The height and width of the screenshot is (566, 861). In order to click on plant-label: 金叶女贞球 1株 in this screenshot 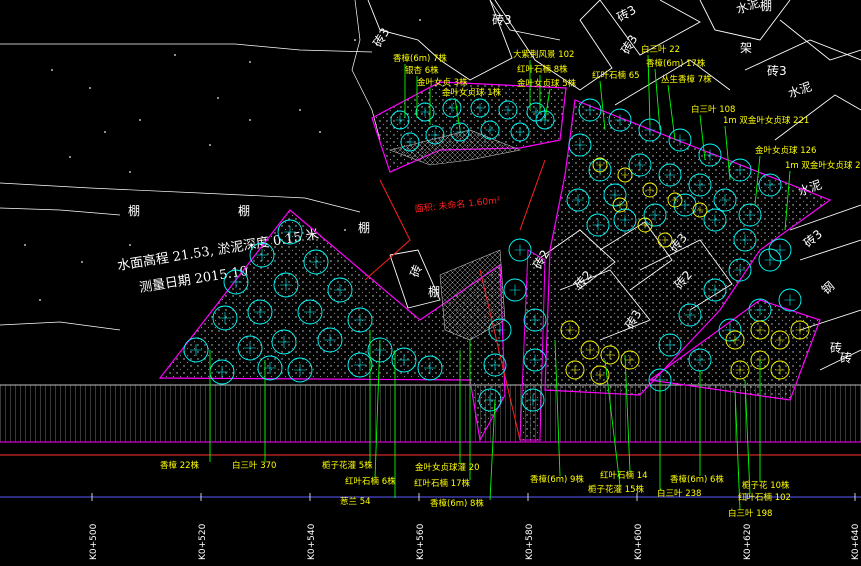, I will do `click(472, 92)`.